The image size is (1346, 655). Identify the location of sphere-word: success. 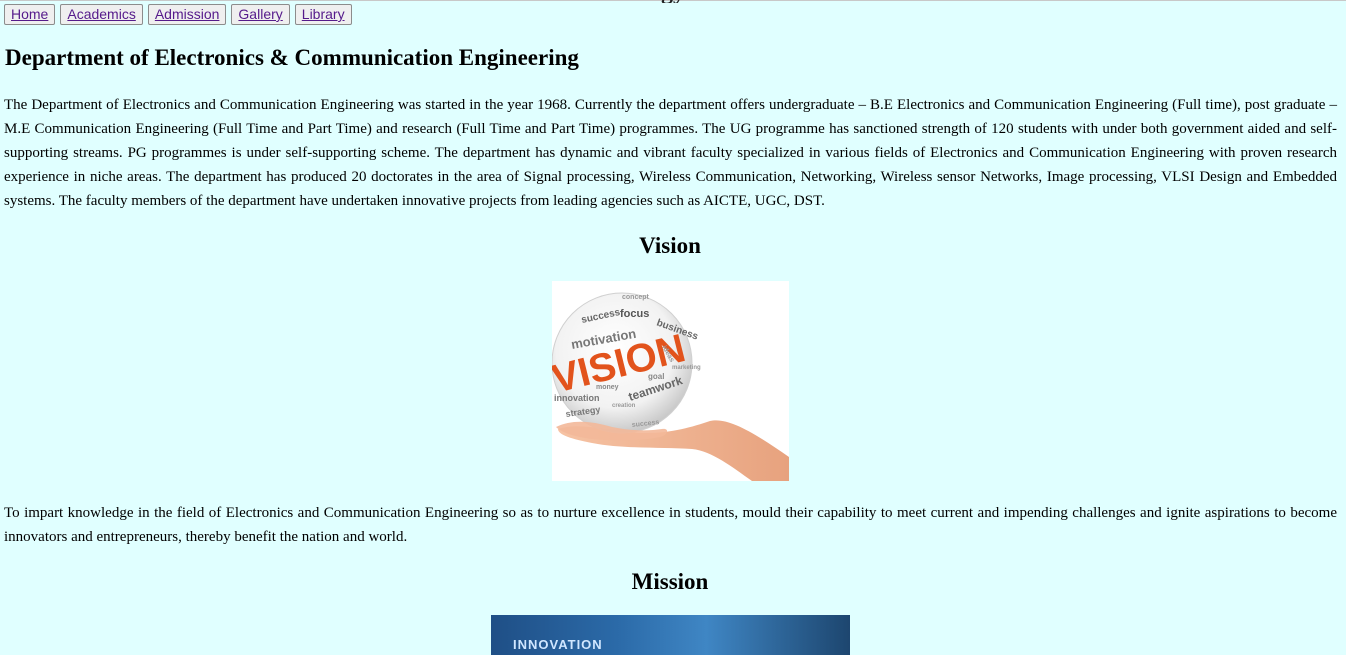
(645, 424).